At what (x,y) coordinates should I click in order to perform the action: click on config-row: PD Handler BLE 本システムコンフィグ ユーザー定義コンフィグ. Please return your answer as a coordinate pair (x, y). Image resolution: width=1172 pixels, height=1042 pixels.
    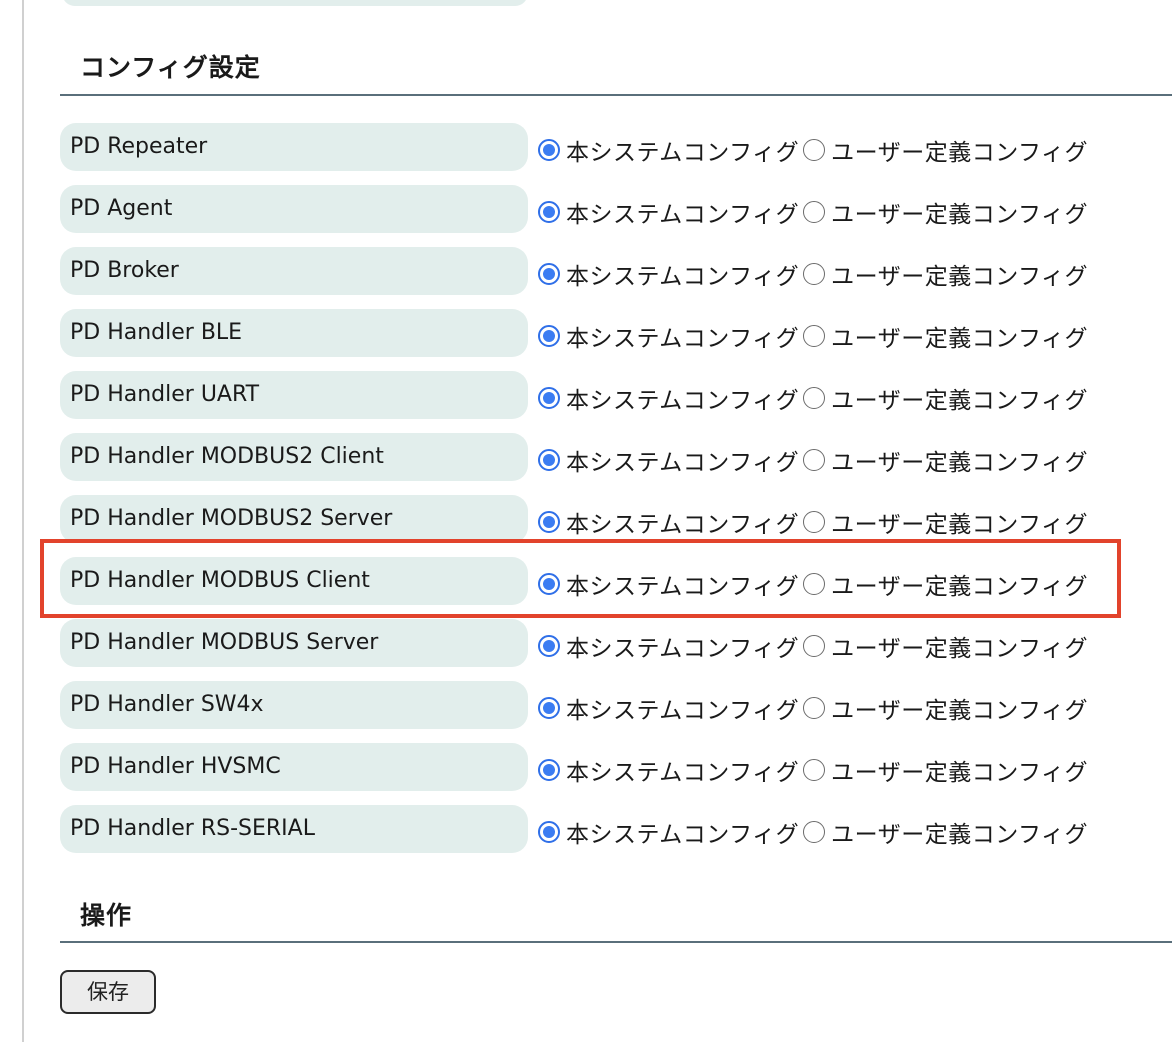
    Looking at the image, I should click on (586, 340).